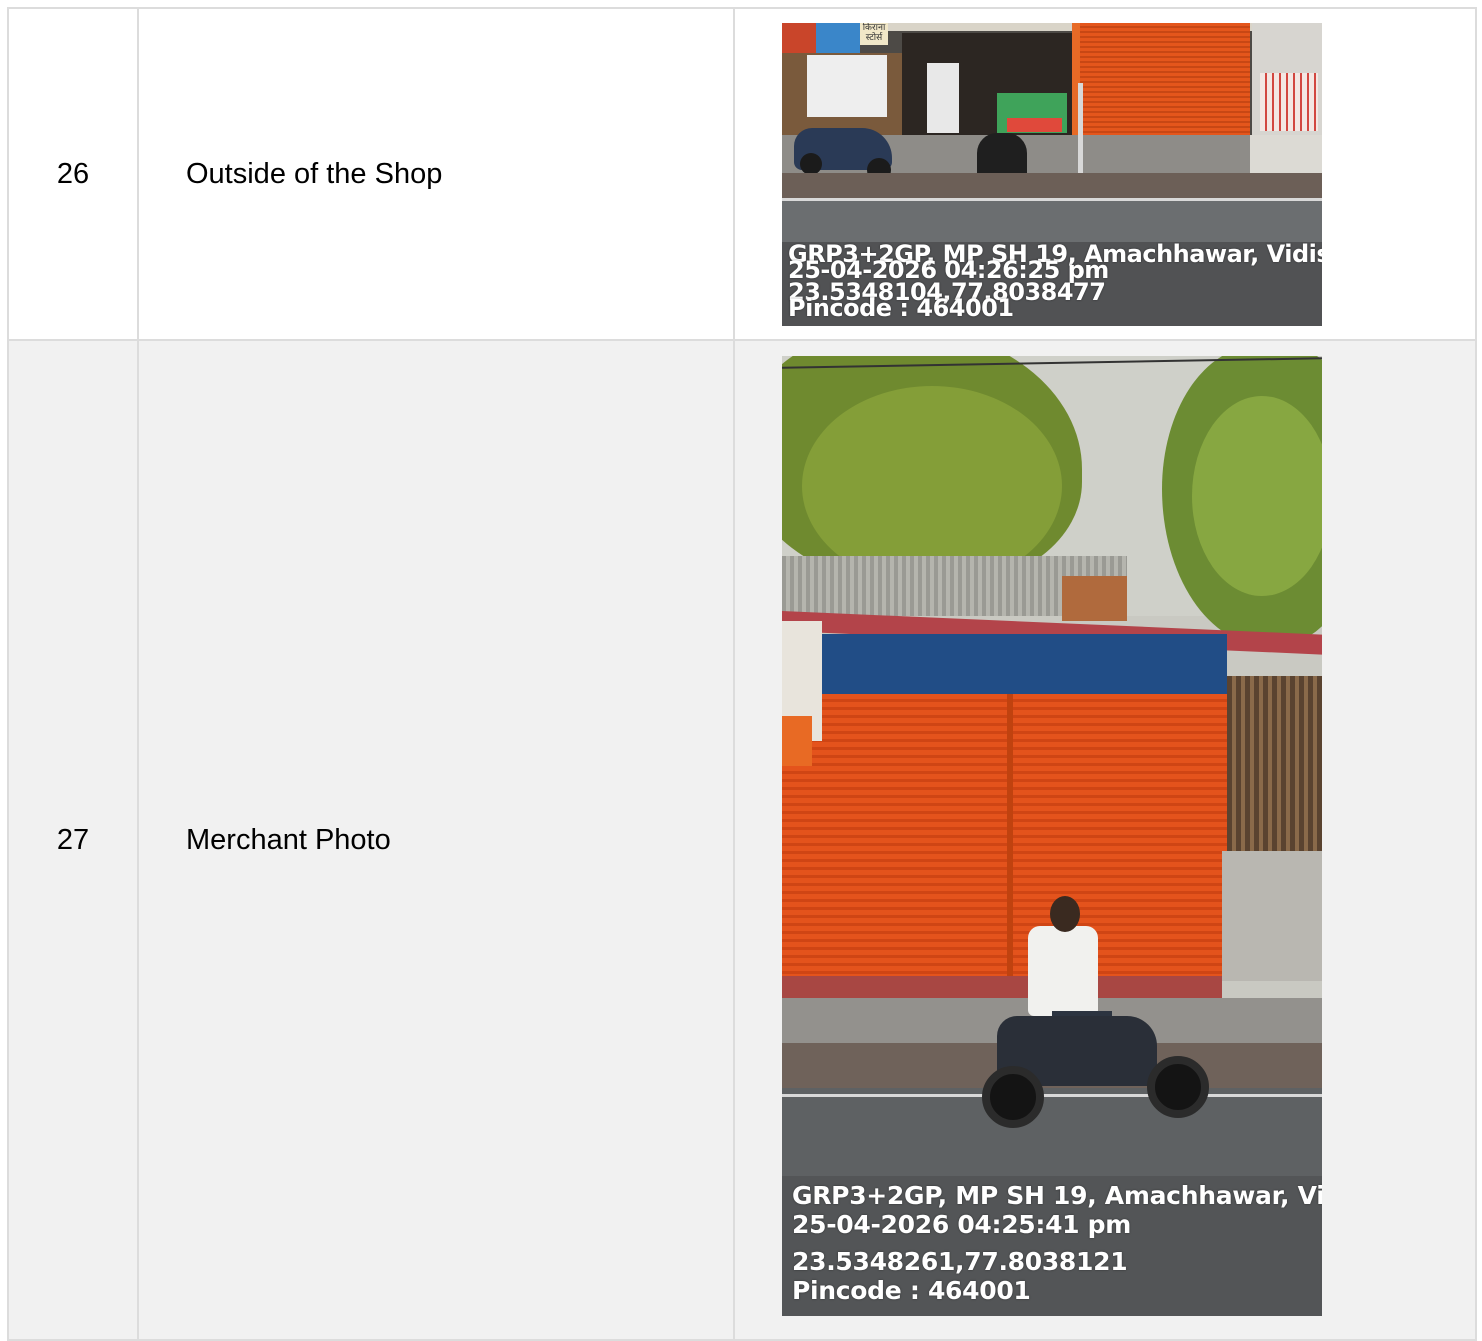  Describe the element at coordinates (874, 33) in the screenshot. I see `shop-signboard: किराना स्टोर्स` at that location.